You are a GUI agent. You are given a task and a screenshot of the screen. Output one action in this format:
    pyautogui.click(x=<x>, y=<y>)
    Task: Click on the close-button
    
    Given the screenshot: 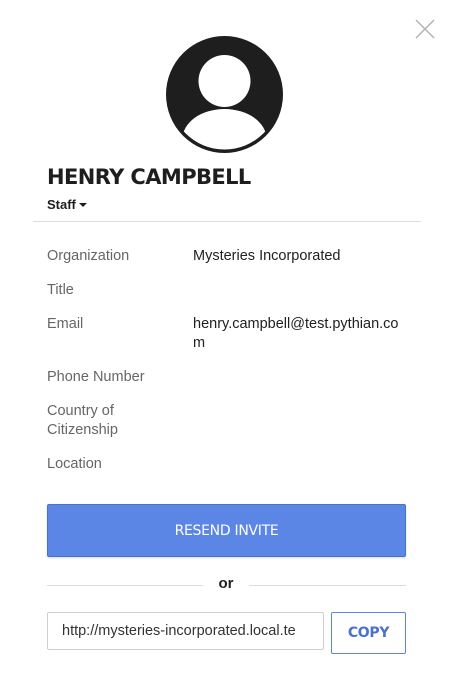 What is the action you would take?
    pyautogui.click(x=425, y=29)
    